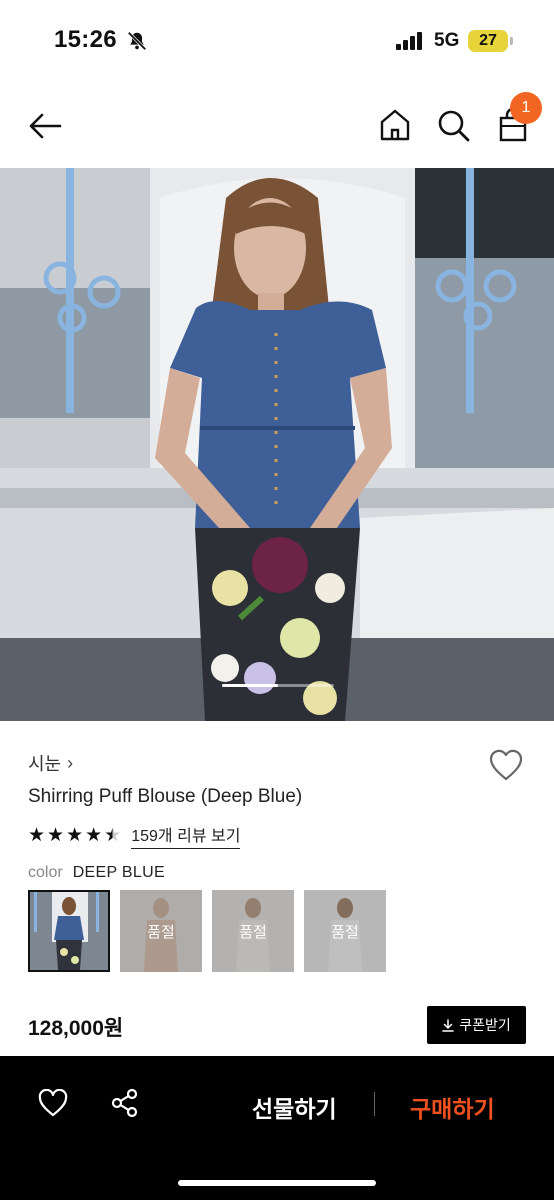 This screenshot has height=1200, width=554. Describe the element at coordinates (85, 39) in the screenshot. I see `status-time: 15:26` at that location.